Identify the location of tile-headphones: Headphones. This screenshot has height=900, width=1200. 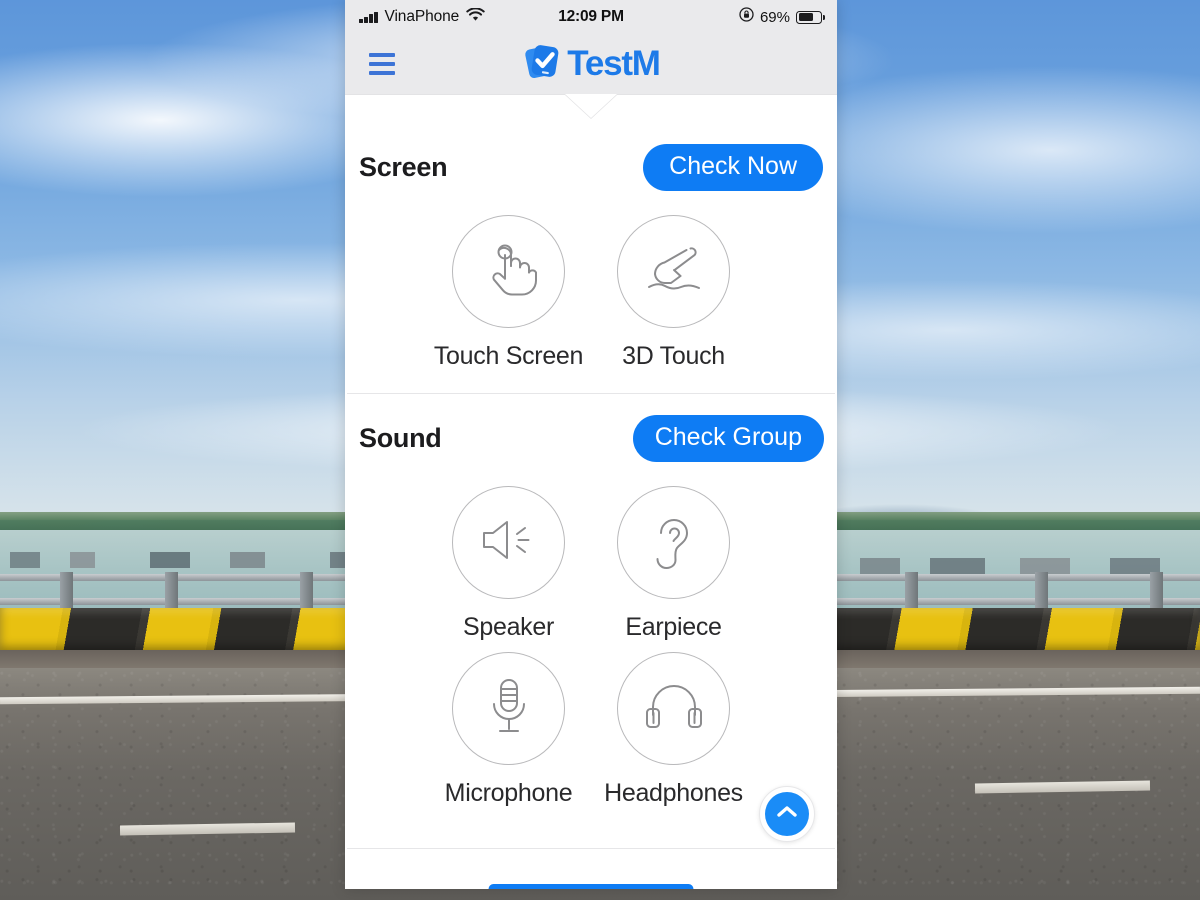
(673, 730).